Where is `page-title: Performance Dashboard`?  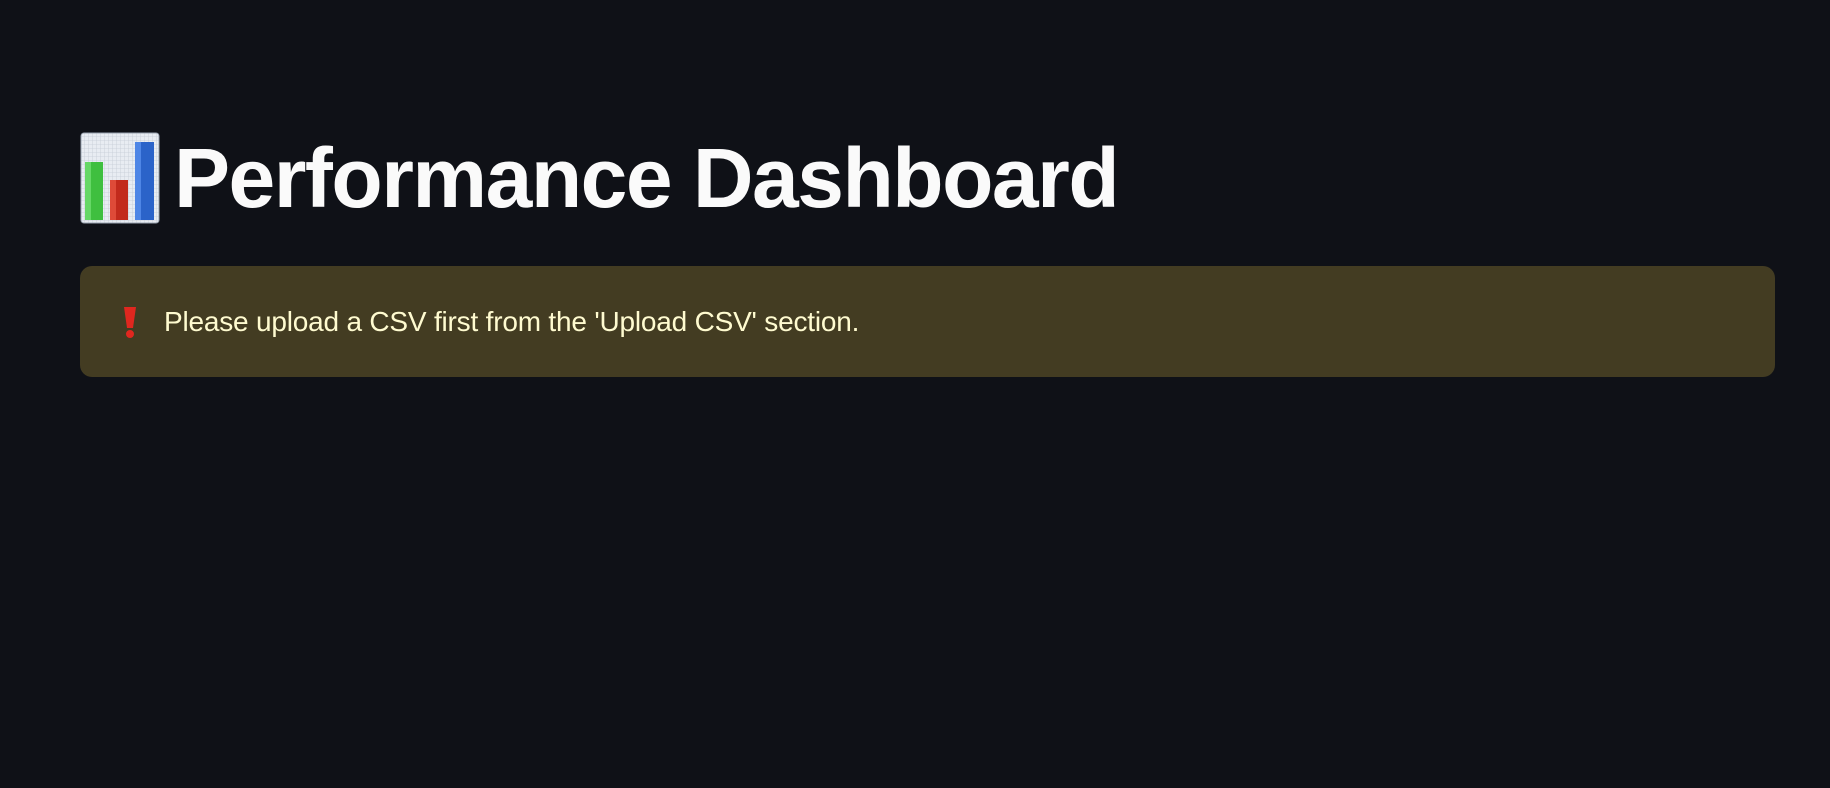 page-title: Performance Dashboard is located at coordinates (647, 178).